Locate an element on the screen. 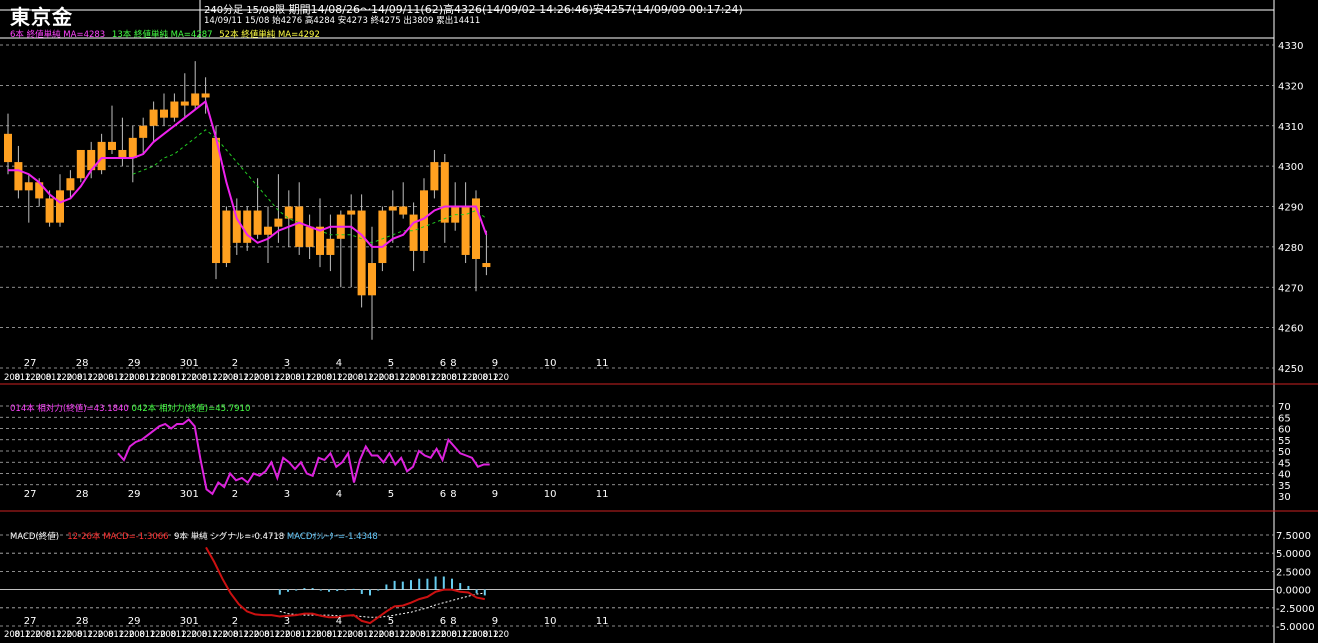  price-tick-label: 4250 is located at coordinates (1290, 369).